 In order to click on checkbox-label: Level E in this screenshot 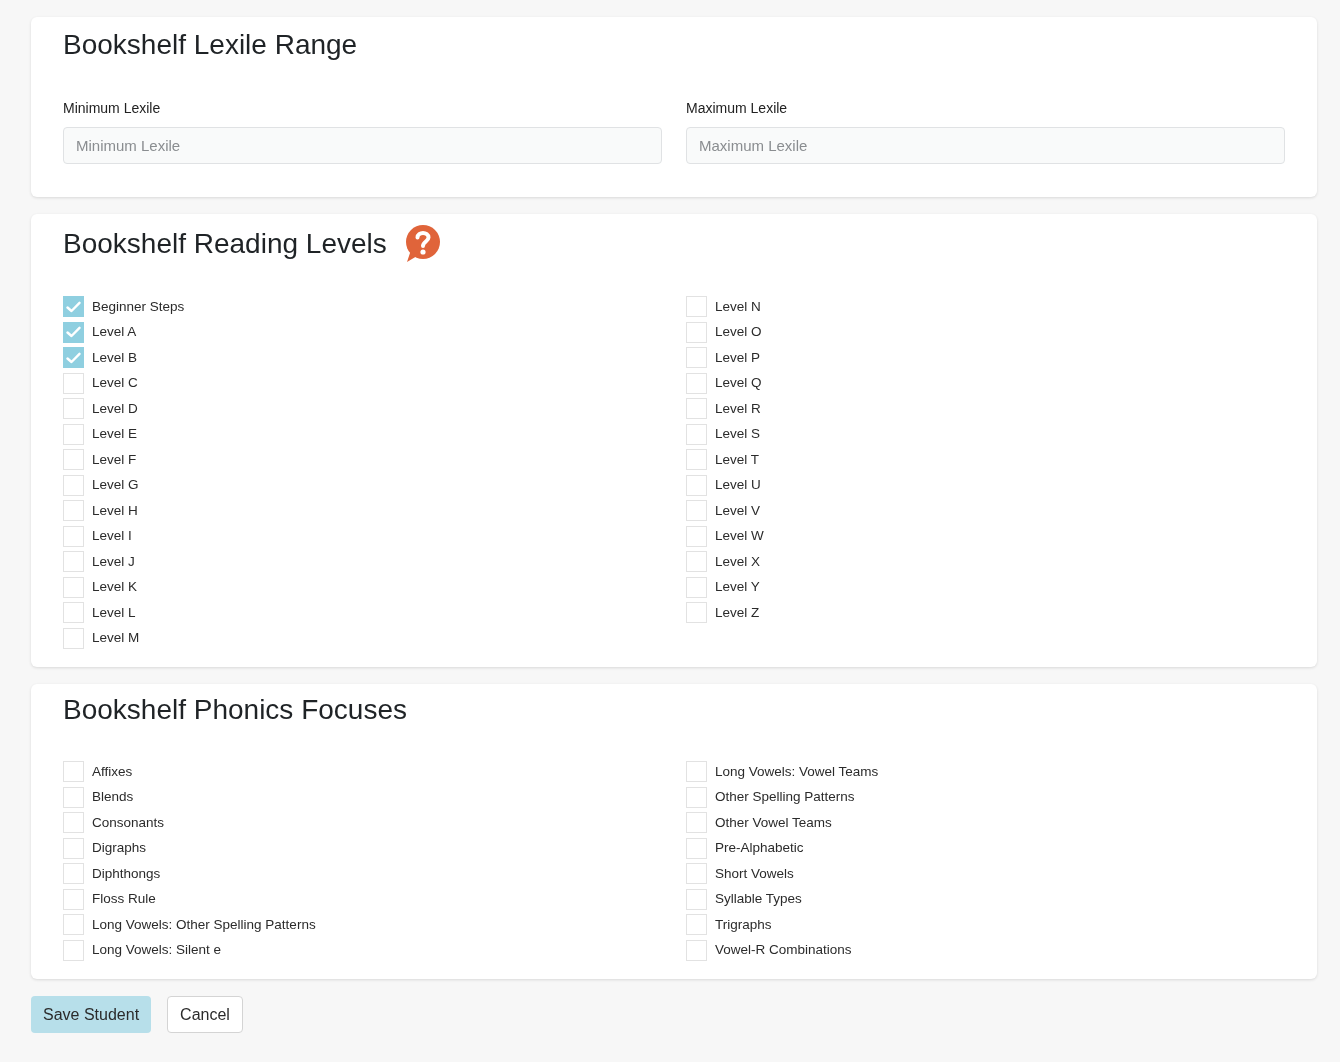, I will do `click(115, 434)`.